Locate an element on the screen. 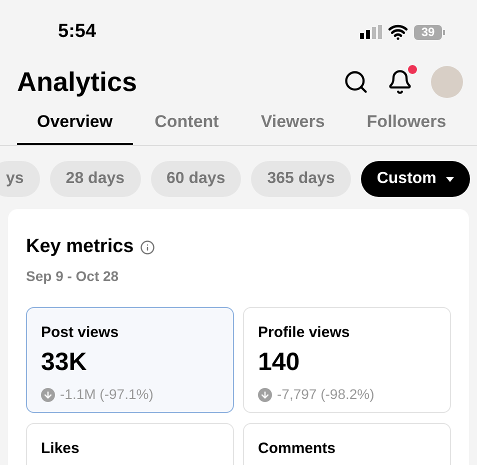 The image size is (477, 465). metric-change: -7,797 (-98.2%) is located at coordinates (325, 394).